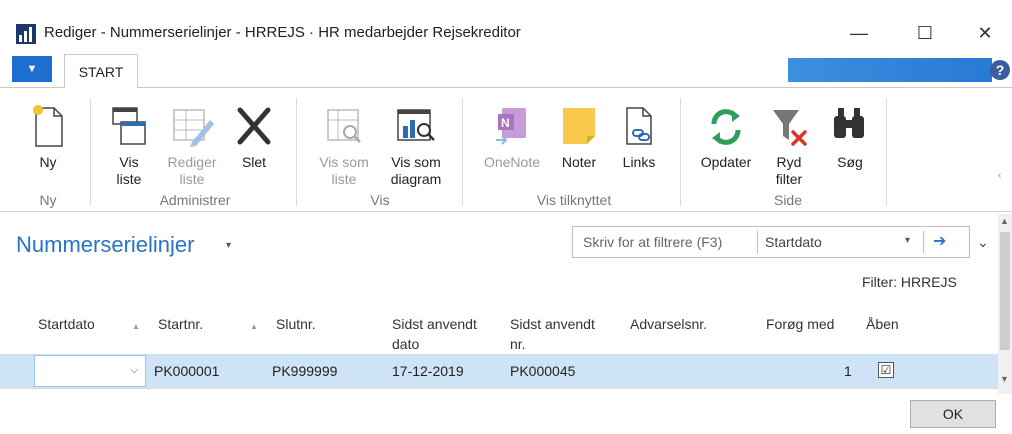 This screenshot has height=434, width=1012. I want to click on foroeg-med-cell: 1, so click(848, 371).